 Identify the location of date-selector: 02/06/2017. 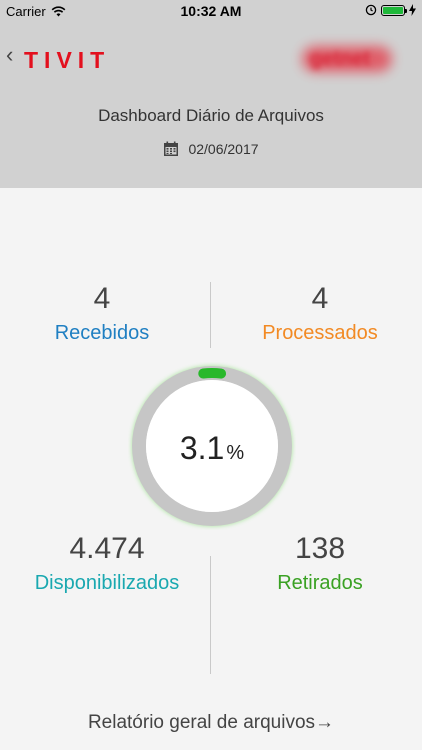
(211, 149).